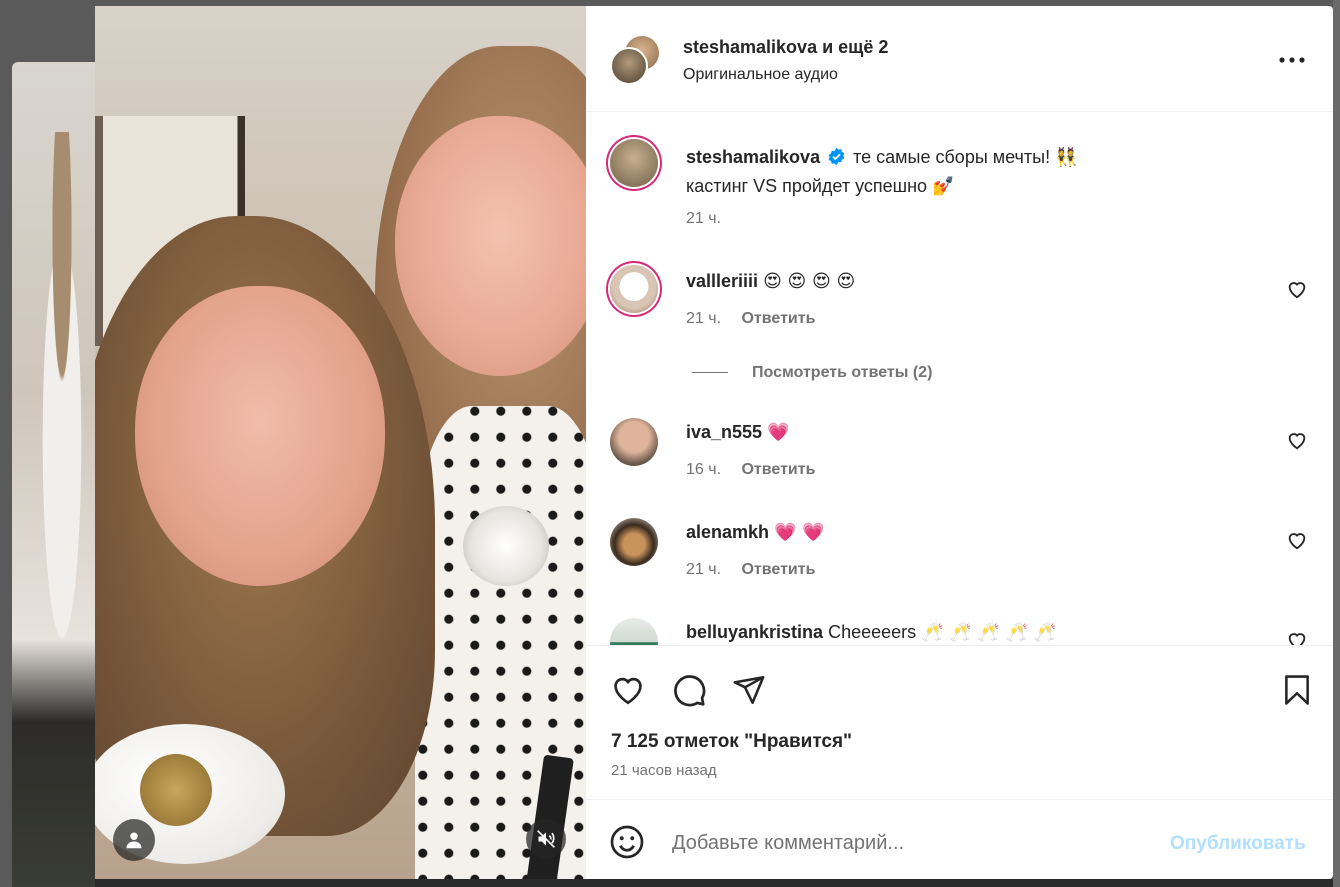 This screenshot has height=887, width=1340. What do you see at coordinates (943, 186) in the screenshot?
I see `caption-emoji-2: 💅` at bounding box center [943, 186].